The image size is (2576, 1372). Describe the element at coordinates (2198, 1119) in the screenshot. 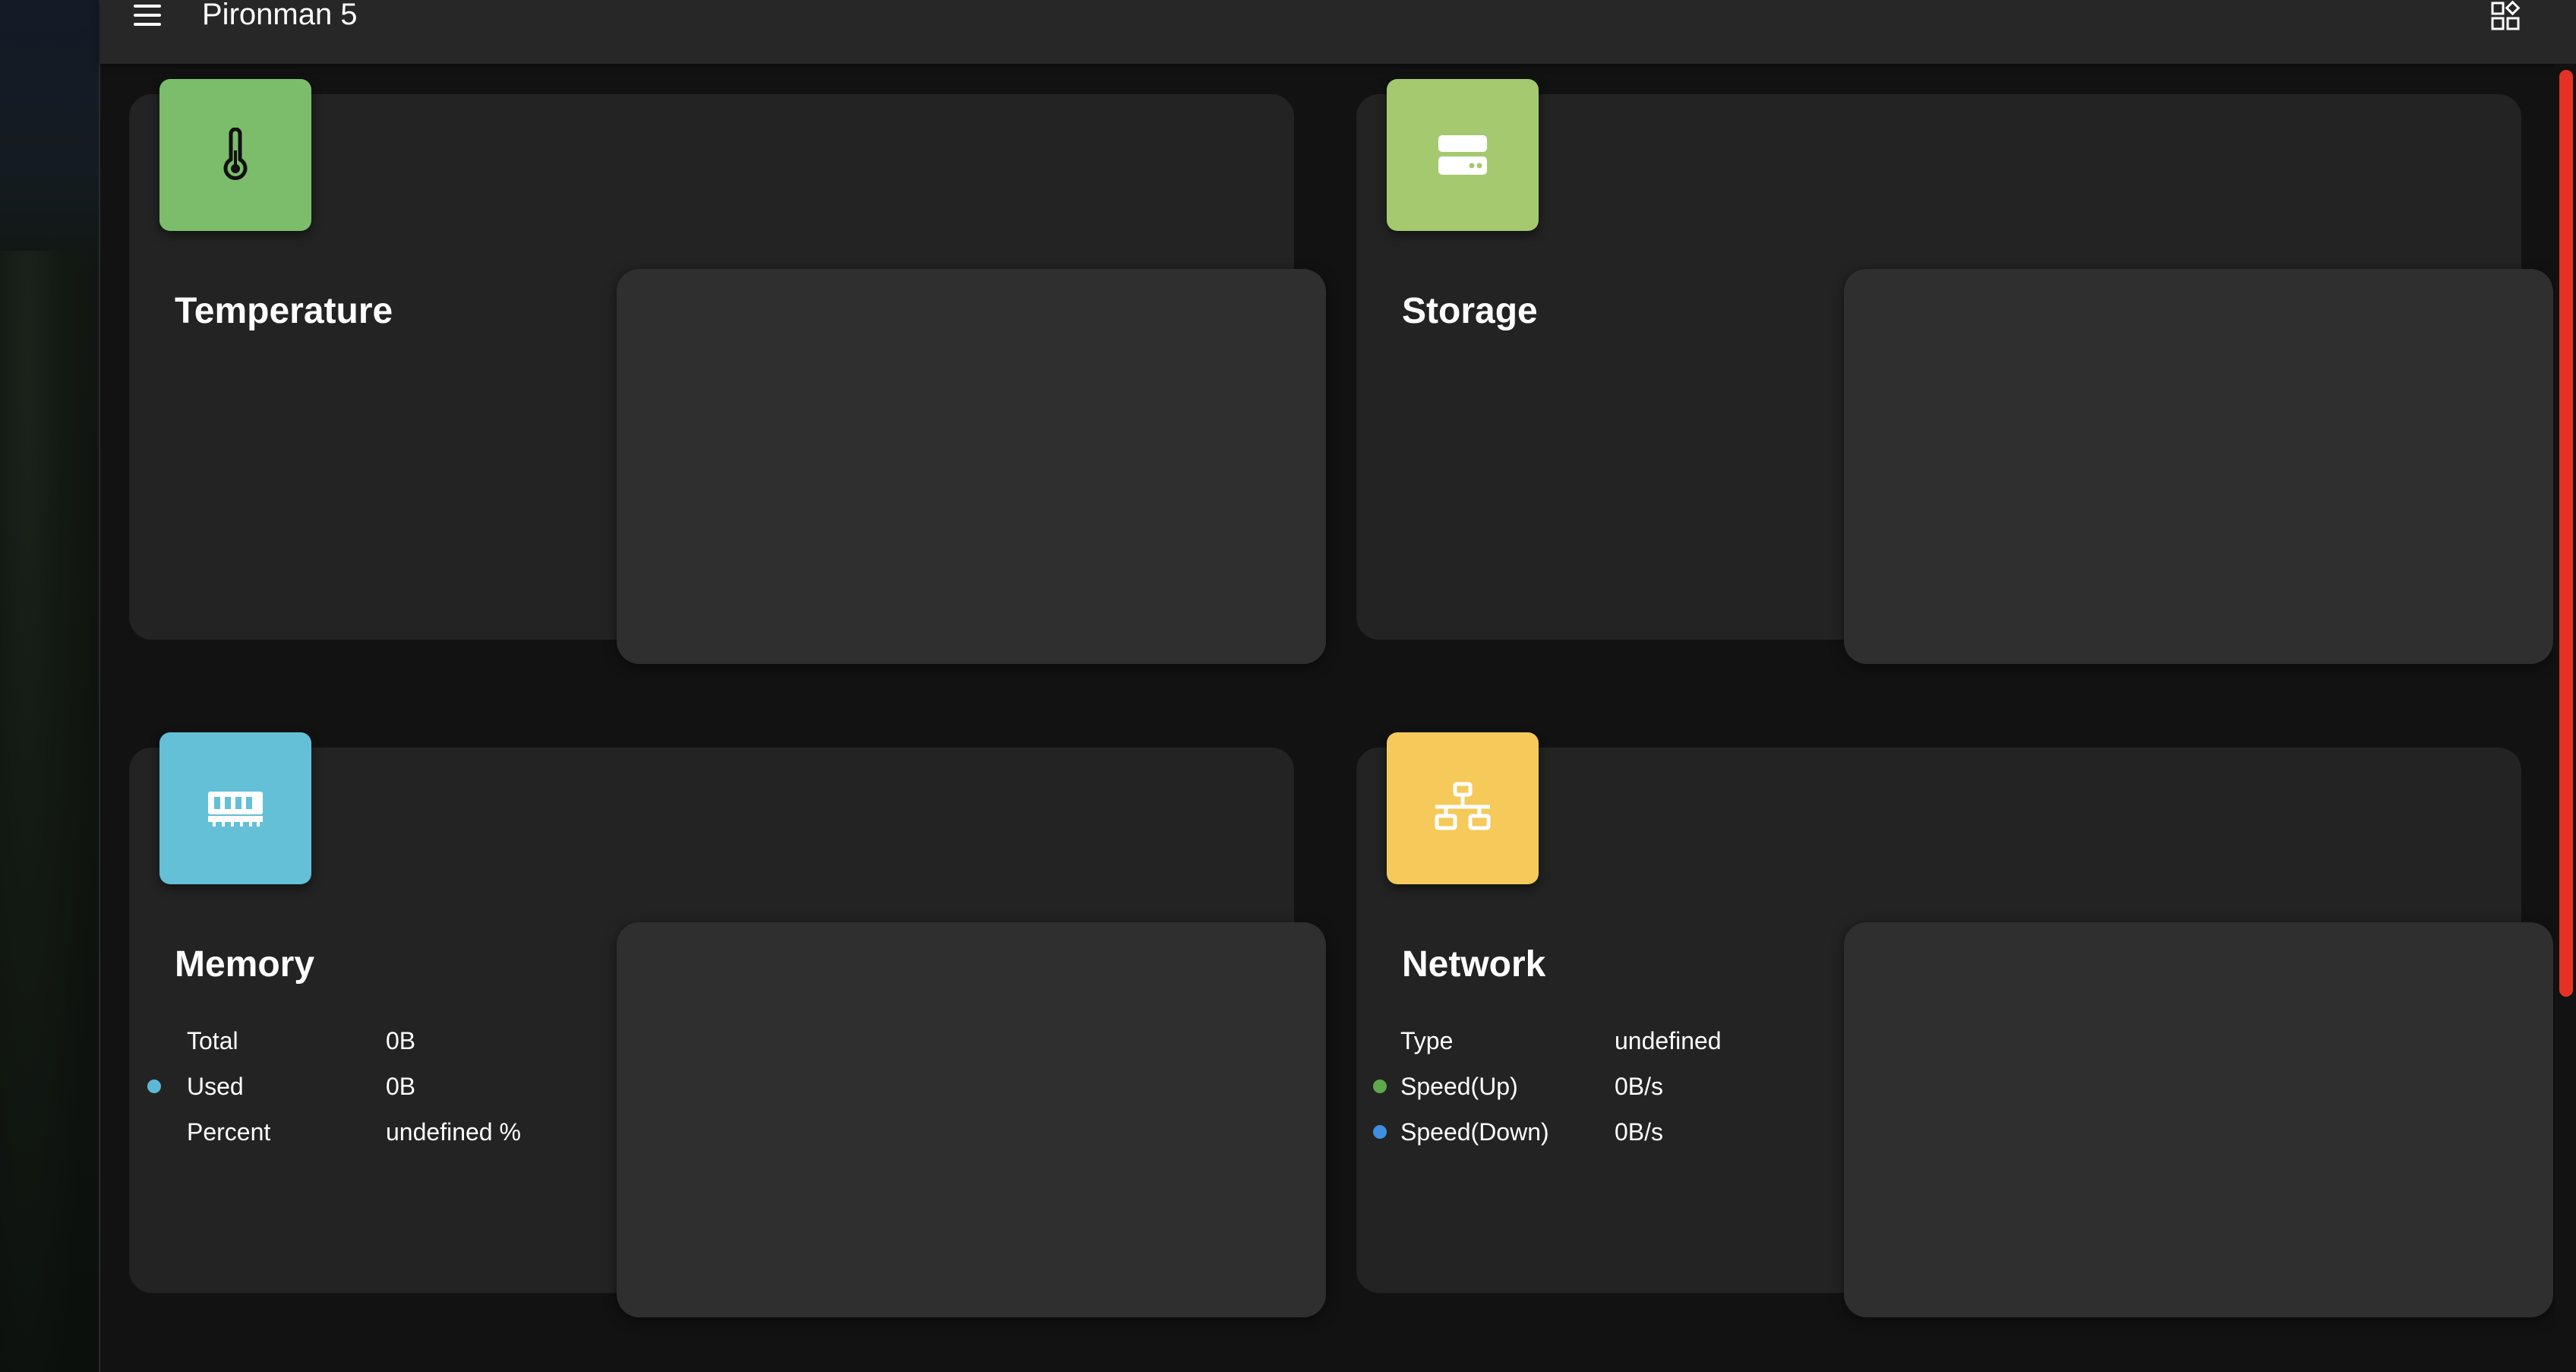

I see `network-chart-panel` at that location.